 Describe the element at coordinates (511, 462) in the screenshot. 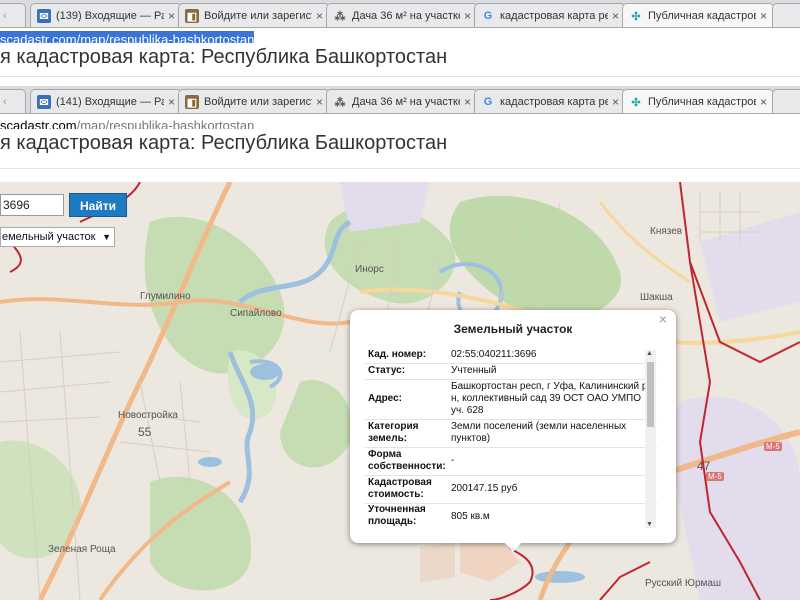

I see `table-row: Форма собственности: -` at that location.